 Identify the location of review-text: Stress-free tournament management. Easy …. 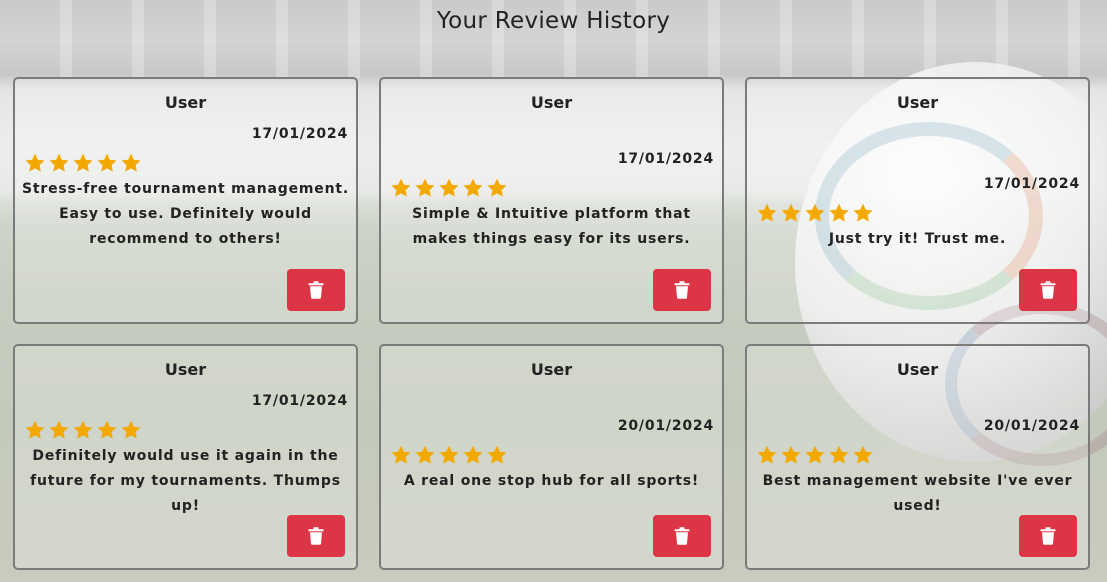
(185, 214).